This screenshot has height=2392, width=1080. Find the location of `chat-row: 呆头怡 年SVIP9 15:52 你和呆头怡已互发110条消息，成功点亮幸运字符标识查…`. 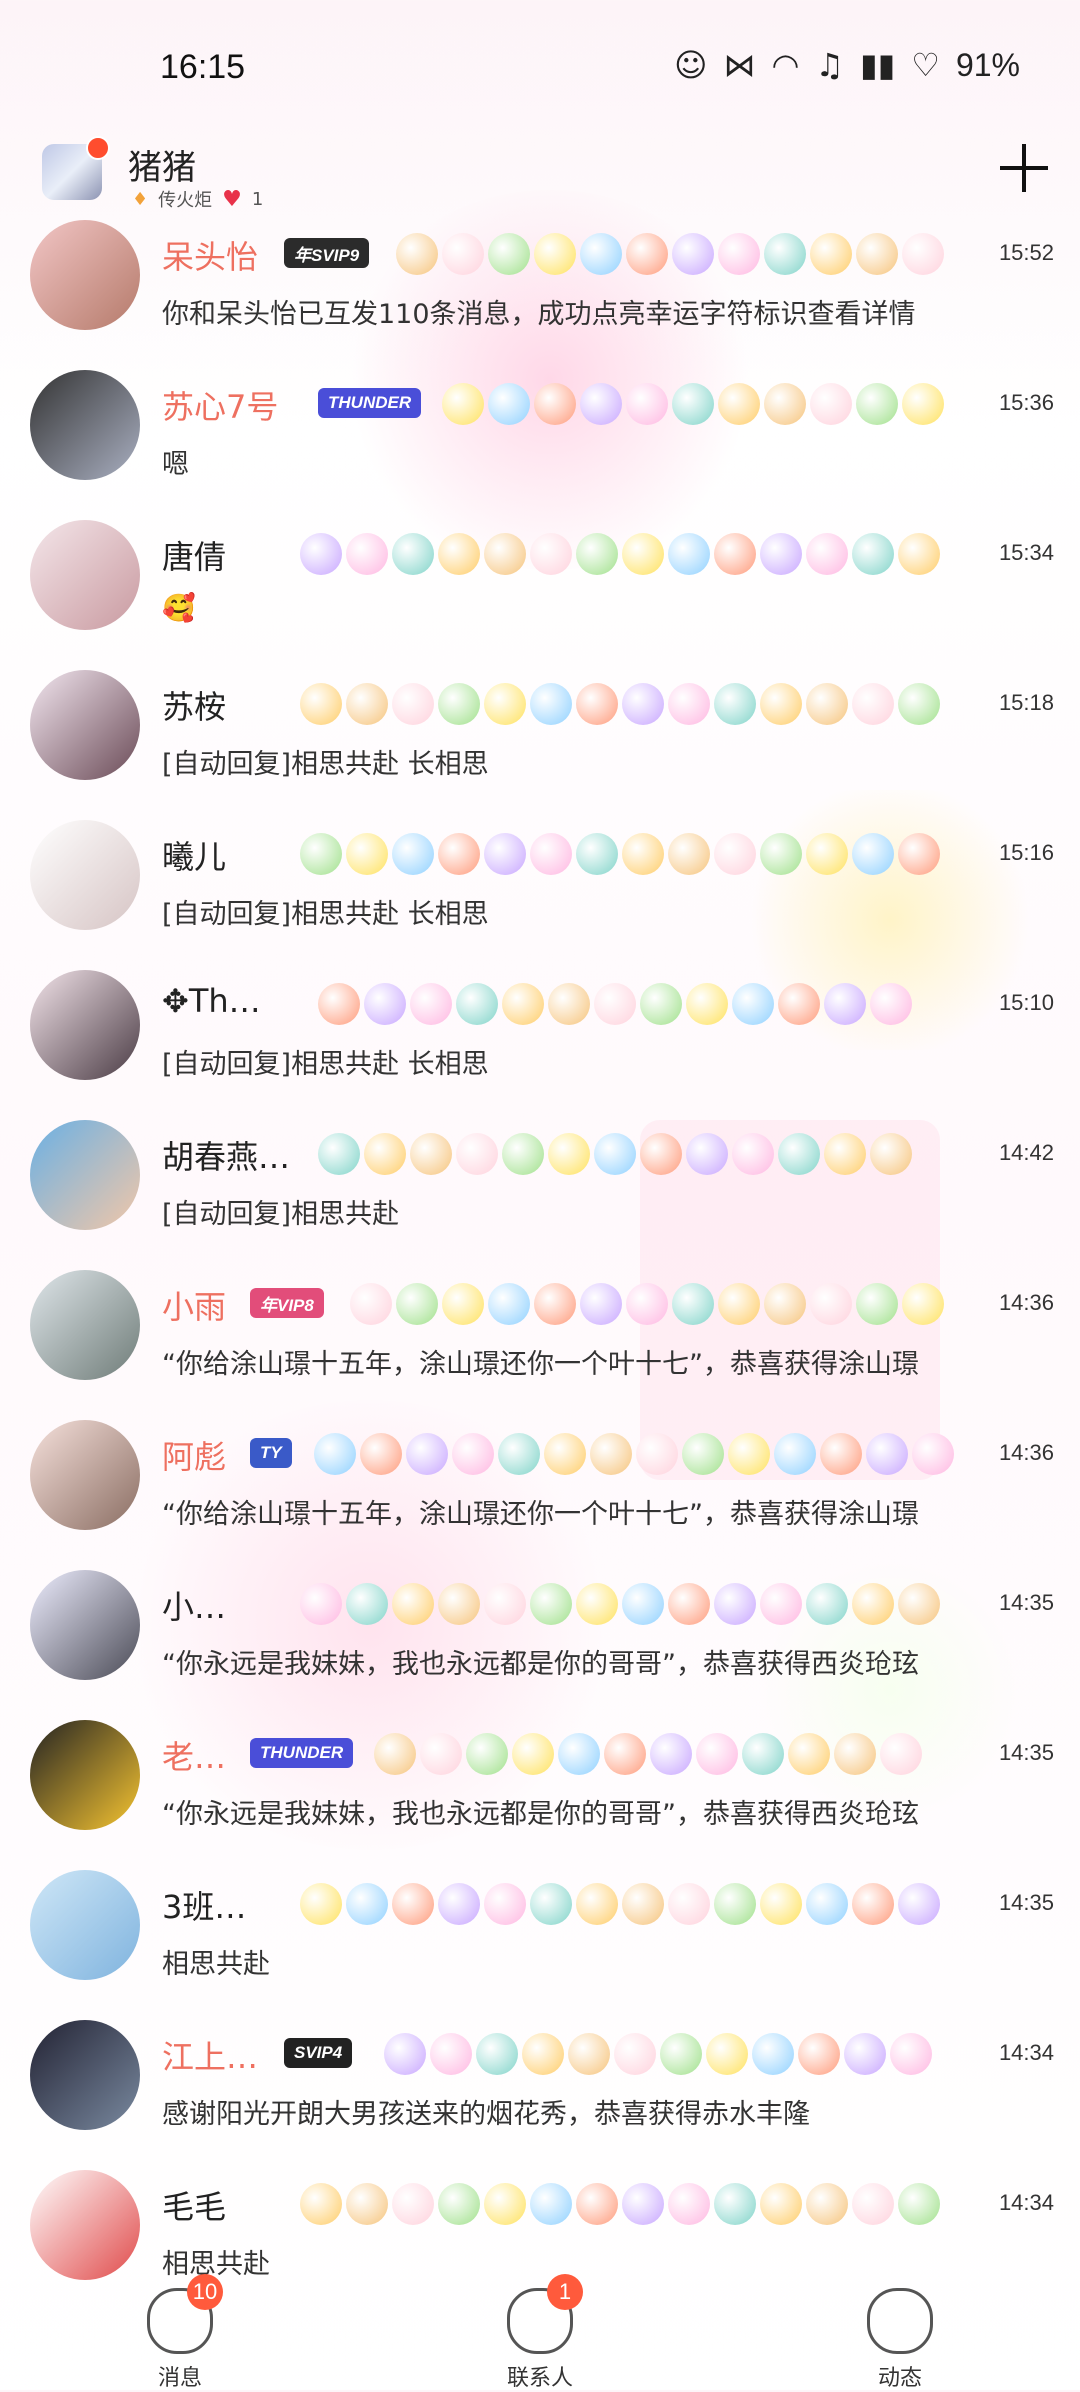

chat-row: 呆头怡 年SVIP9 15:52 你和呆头怡已互发110条消息，成功点亮幸运字符标识查… is located at coordinates (540, 295).